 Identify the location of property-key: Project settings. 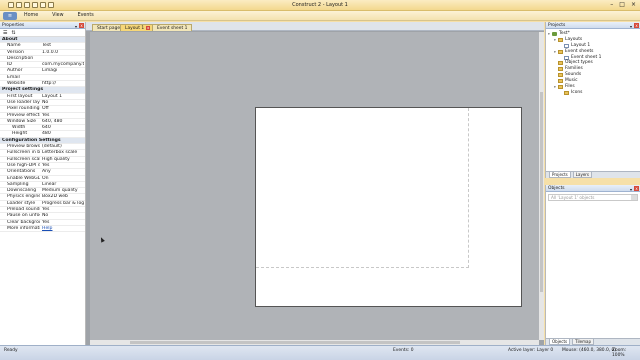
(23, 90).